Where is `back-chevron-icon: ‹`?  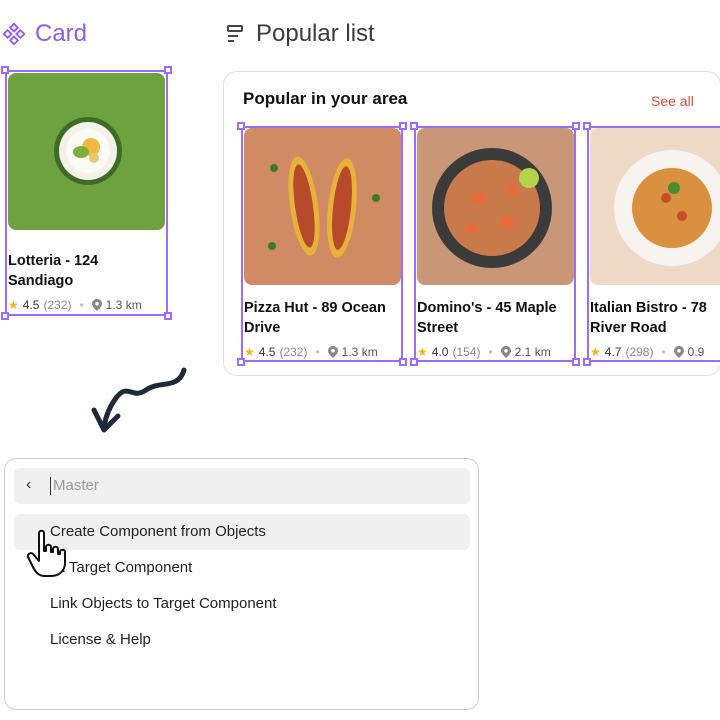 back-chevron-icon: ‹ is located at coordinates (28, 485).